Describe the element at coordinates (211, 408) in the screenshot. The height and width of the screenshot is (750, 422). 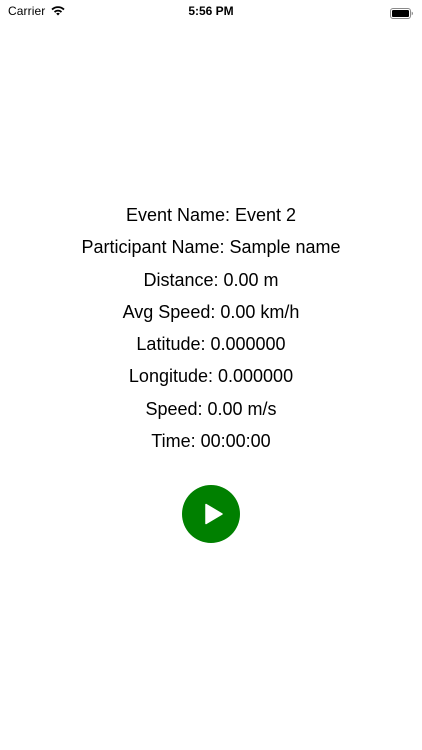
I see `speed-label: Speed: 0.00 m/s` at that location.